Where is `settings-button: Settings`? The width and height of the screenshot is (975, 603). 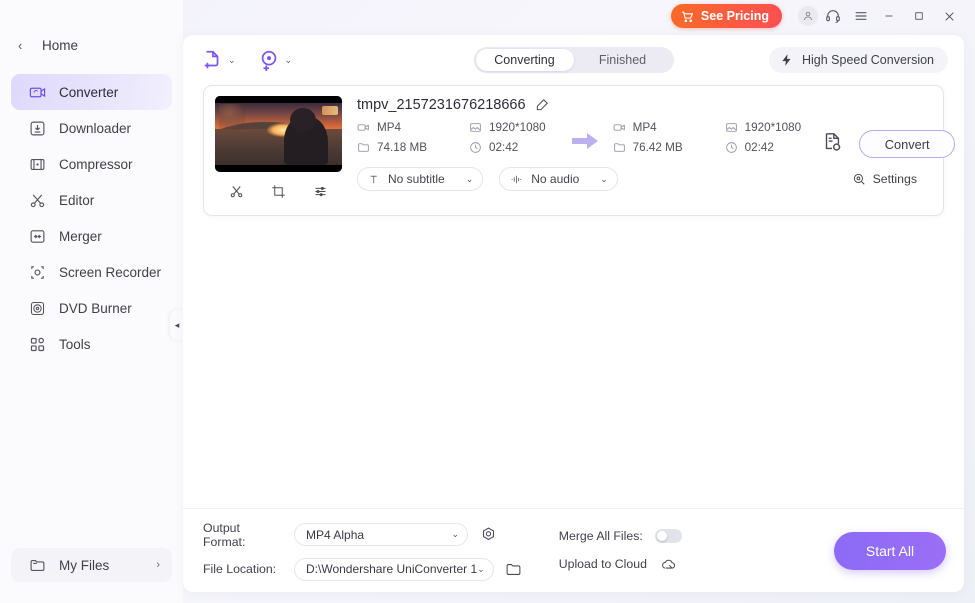
settings-button: Settings is located at coordinates (891, 179).